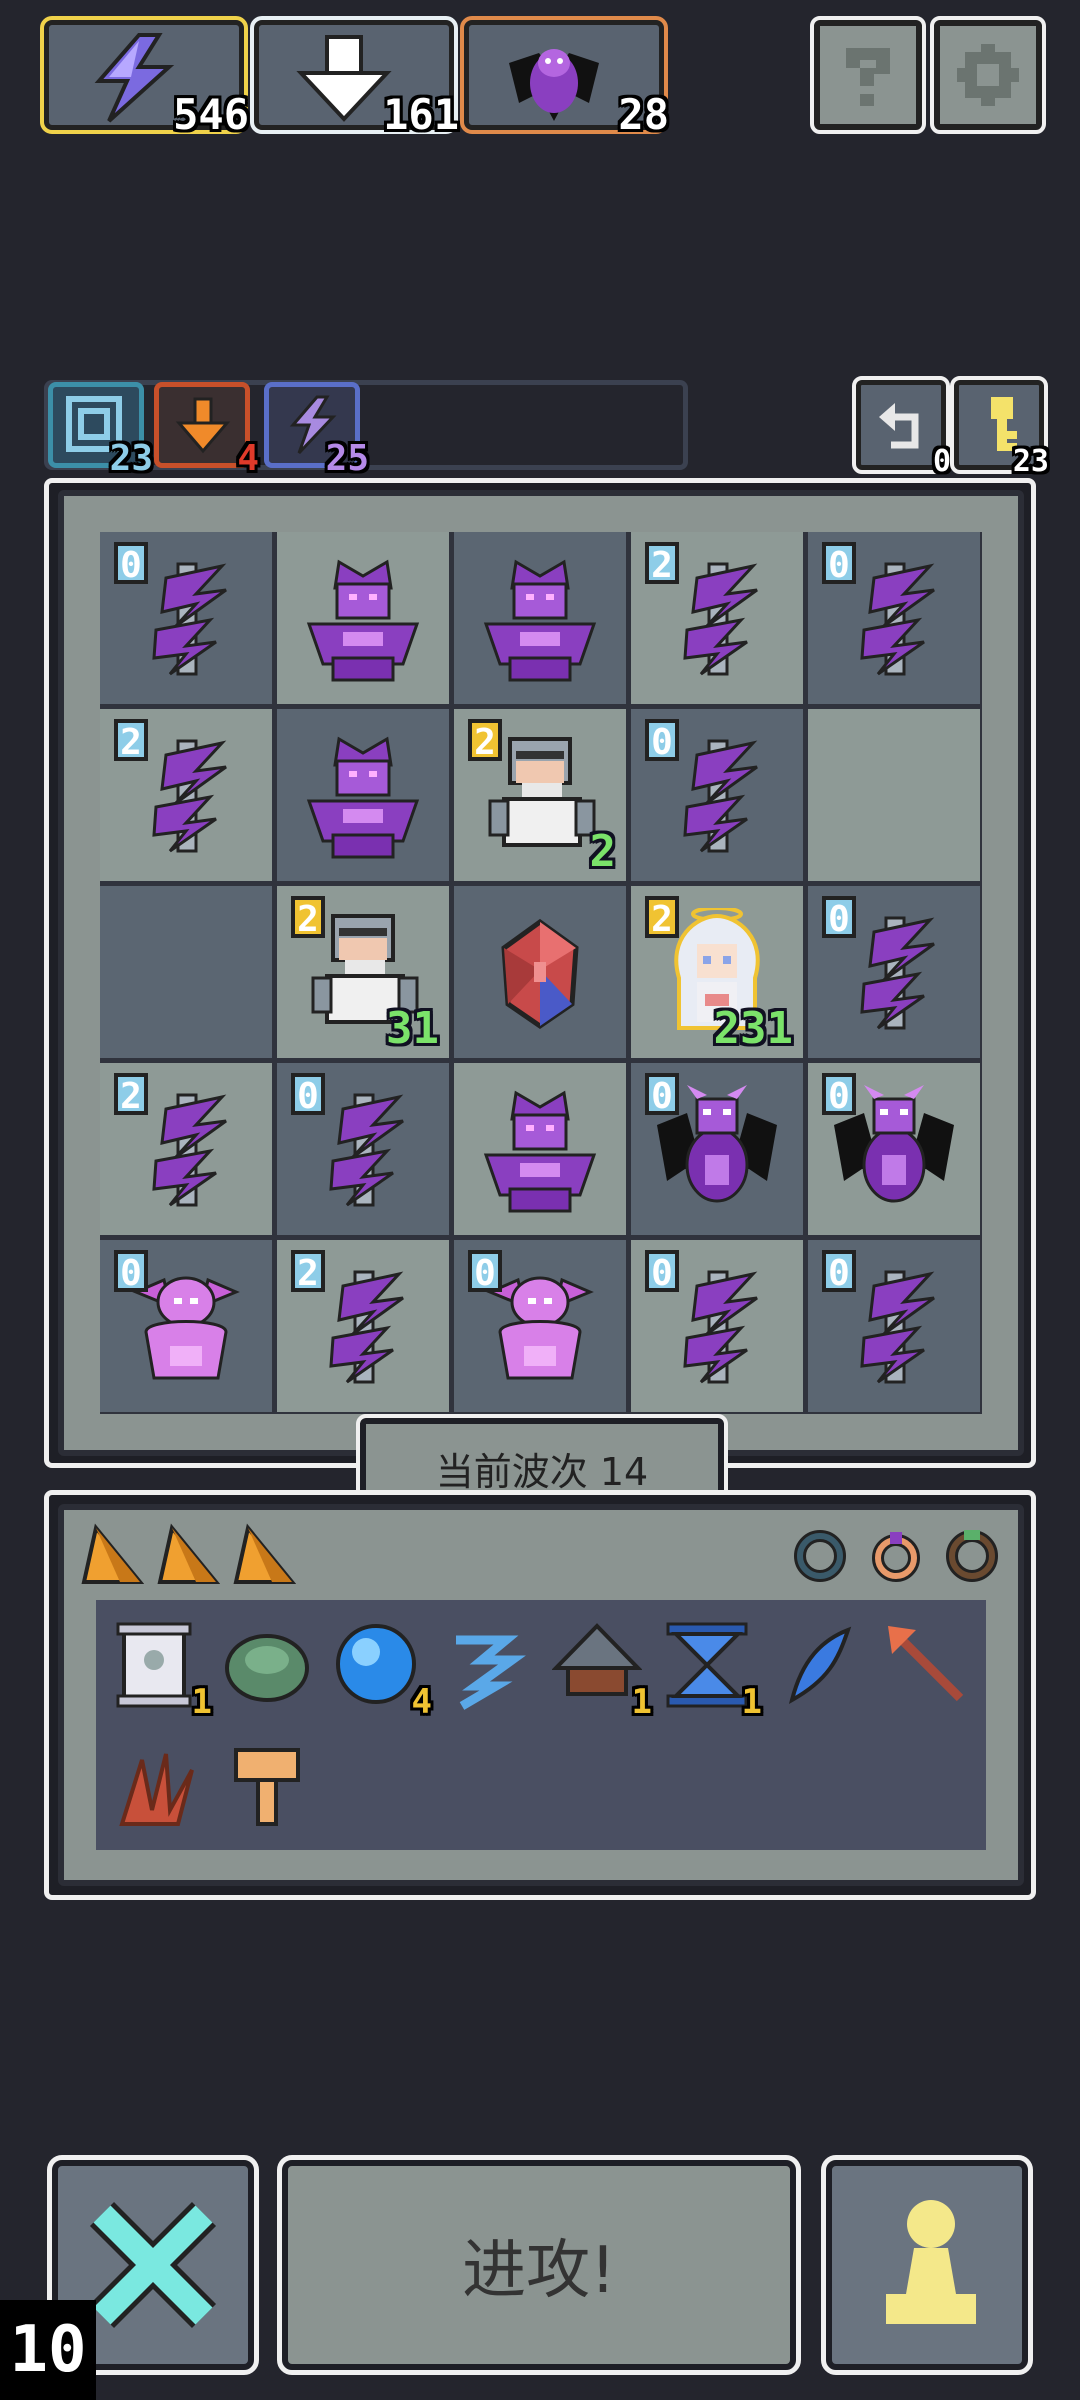 The width and height of the screenshot is (1080, 2400). I want to click on pawn-button, so click(927, 2265).